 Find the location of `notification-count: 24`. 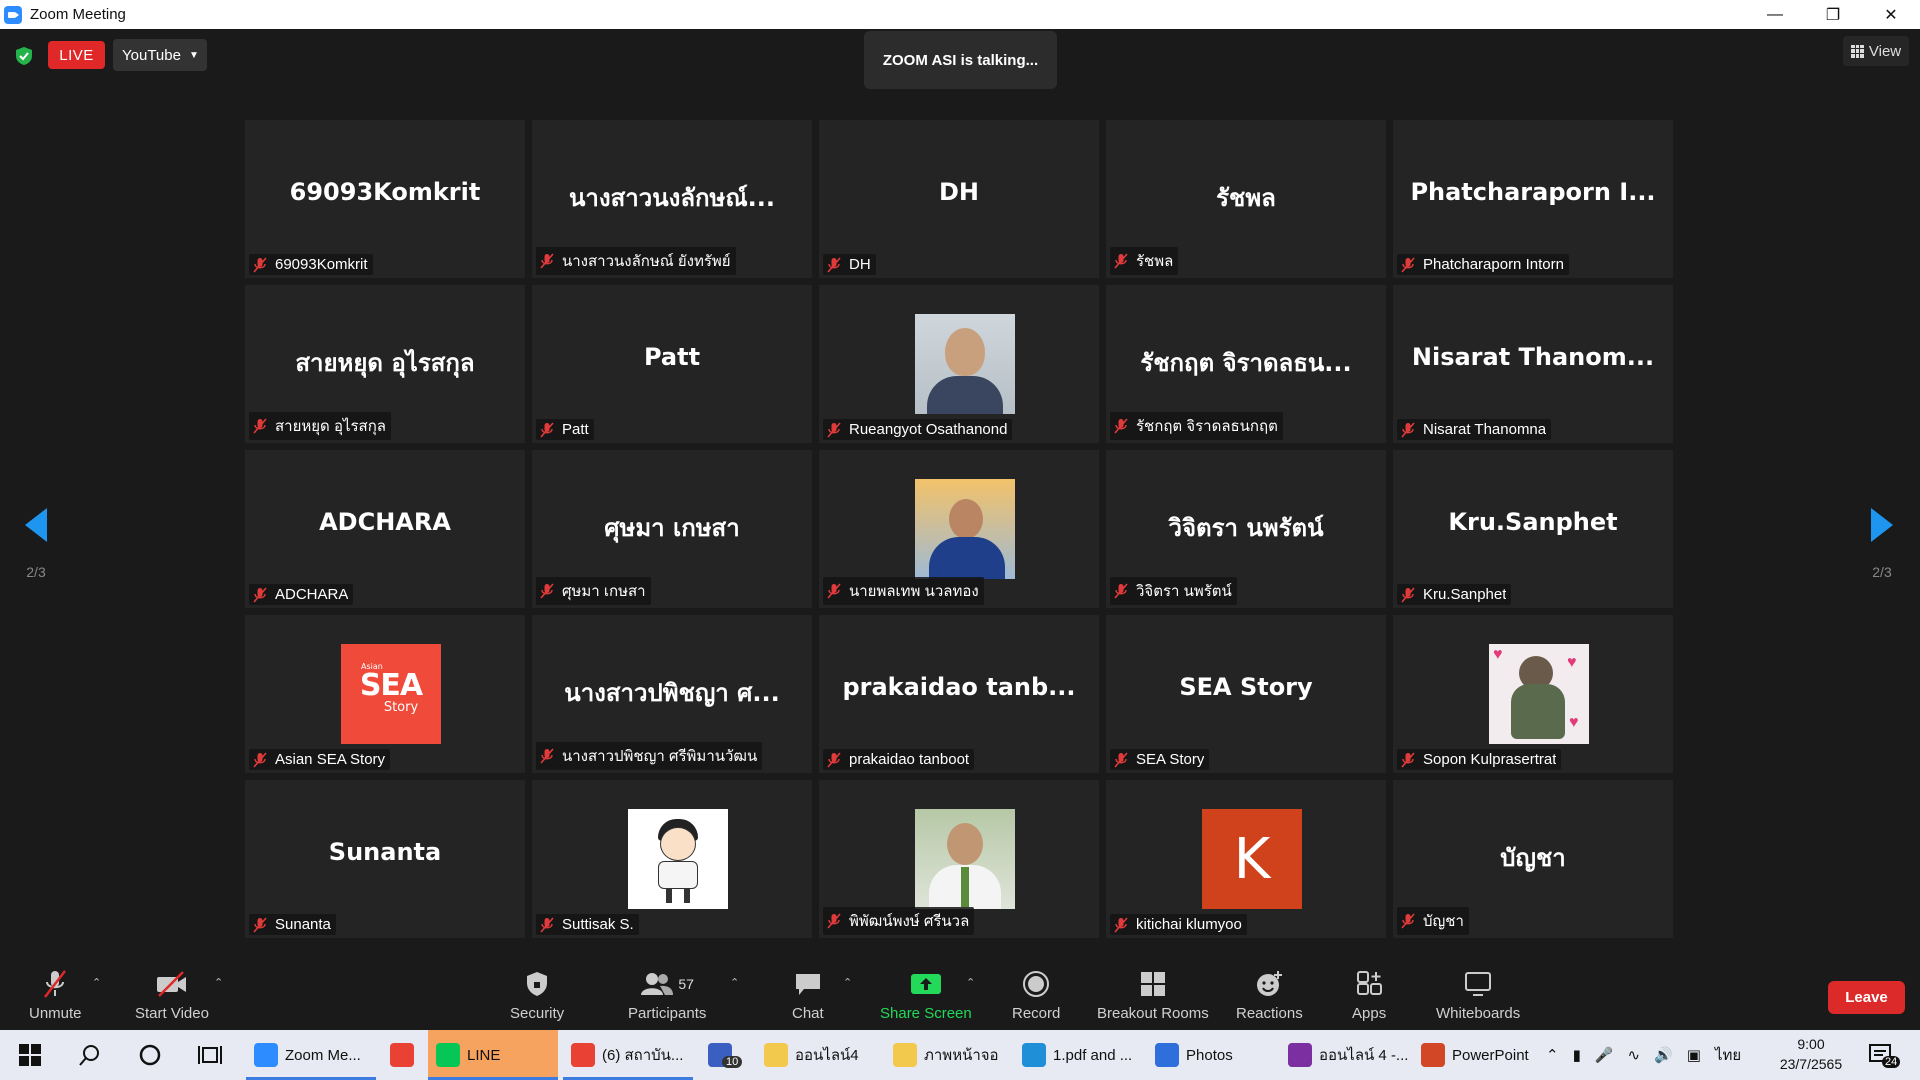

notification-count: 24 is located at coordinates (1891, 1062).